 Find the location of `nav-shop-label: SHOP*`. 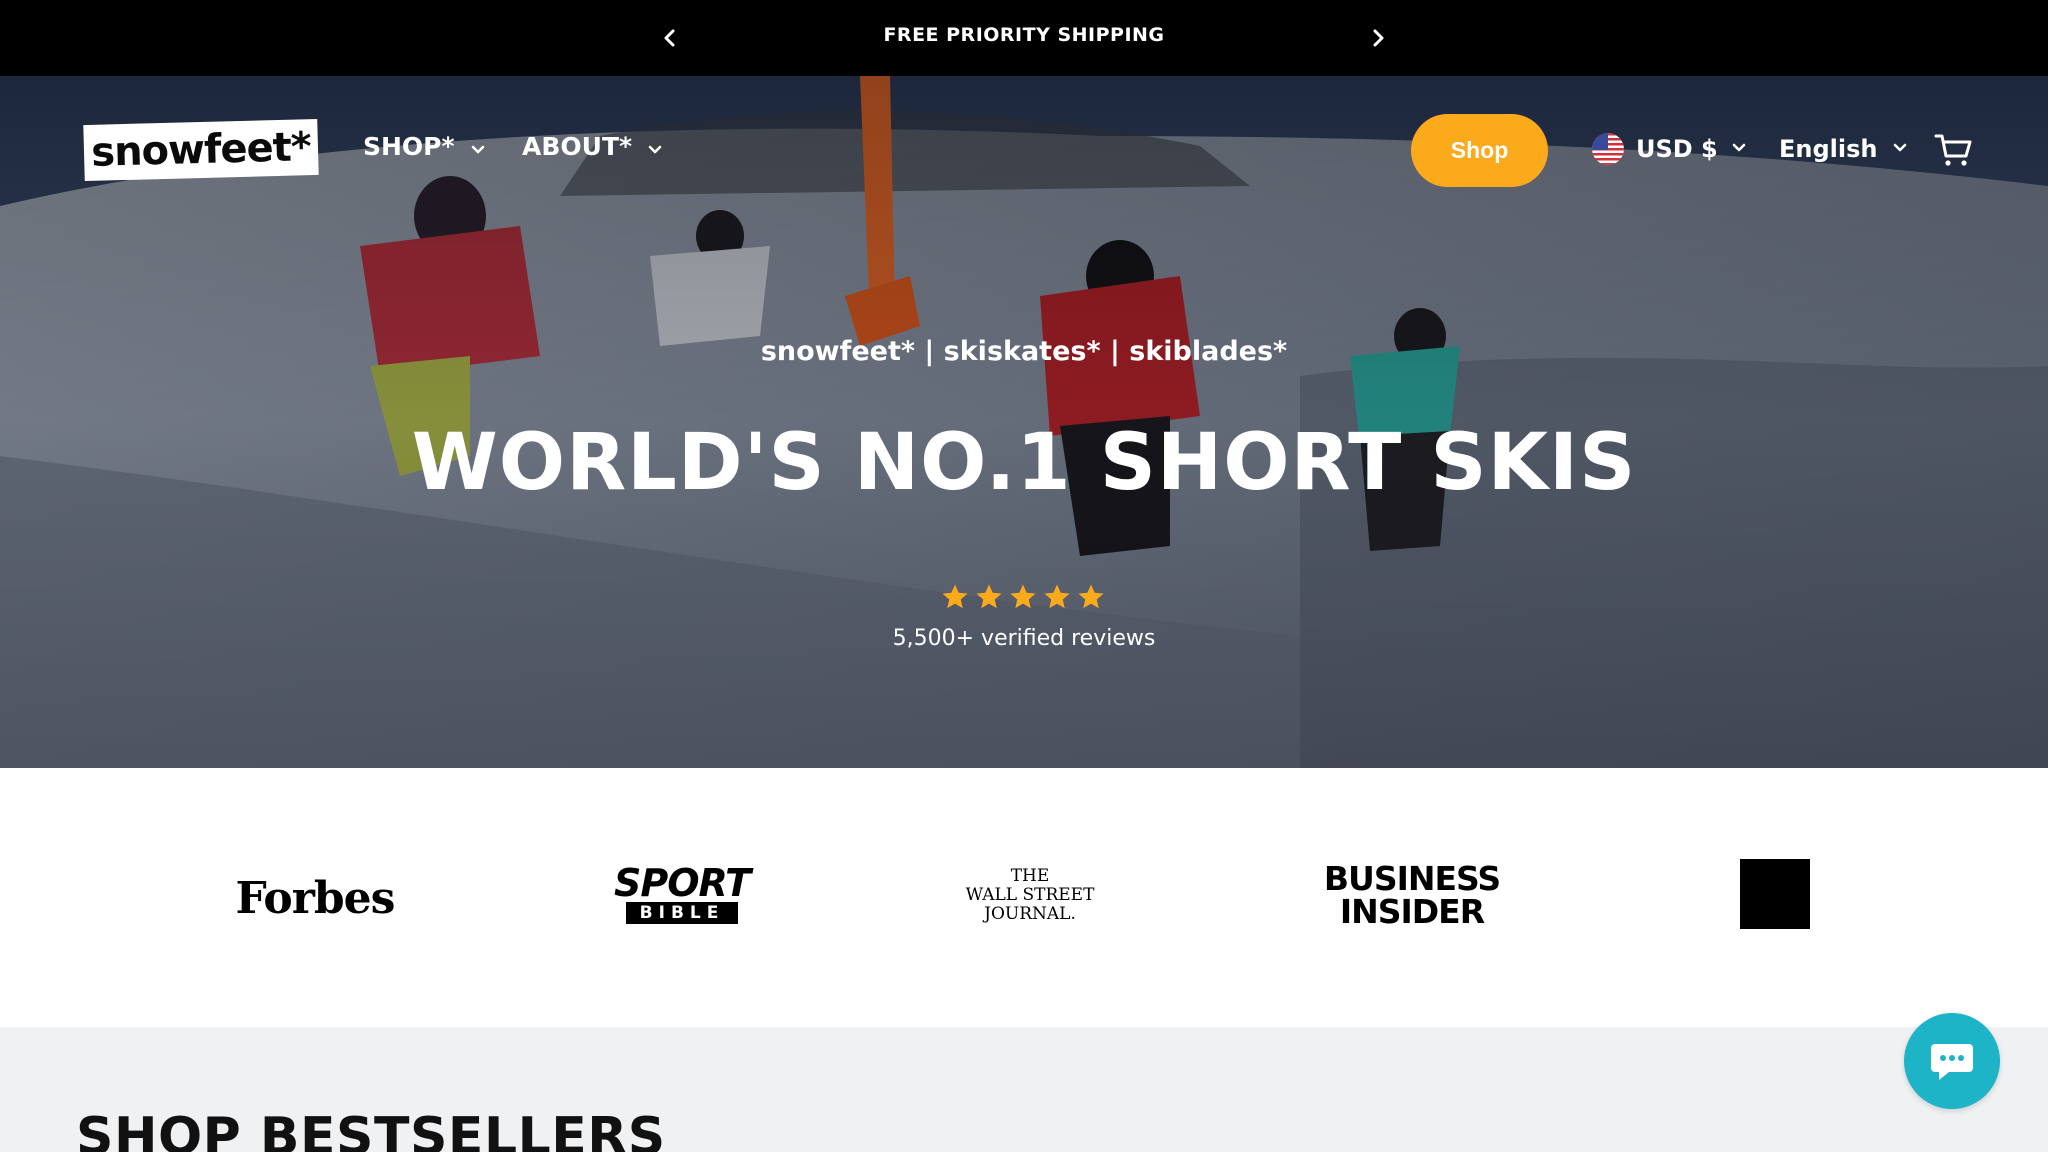

nav-shop-label: SHOP* is located at coordinates (409, 146).